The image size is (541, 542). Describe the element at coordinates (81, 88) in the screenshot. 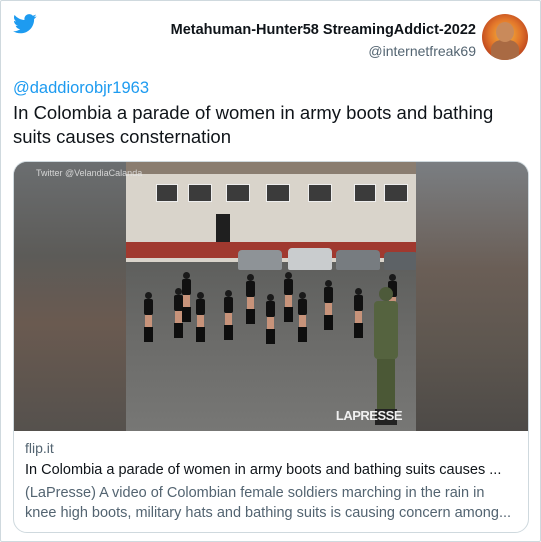

I see `reply-mention-link: @daddiorobjr1963` at that location.